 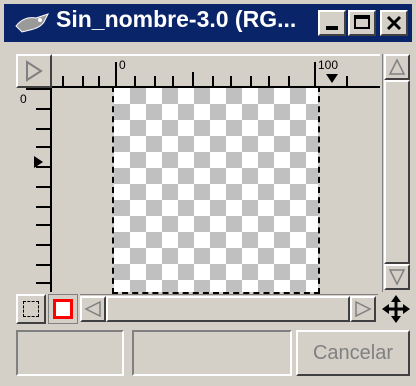 I want to click on minimize-icon, so click(x=332, y=28).